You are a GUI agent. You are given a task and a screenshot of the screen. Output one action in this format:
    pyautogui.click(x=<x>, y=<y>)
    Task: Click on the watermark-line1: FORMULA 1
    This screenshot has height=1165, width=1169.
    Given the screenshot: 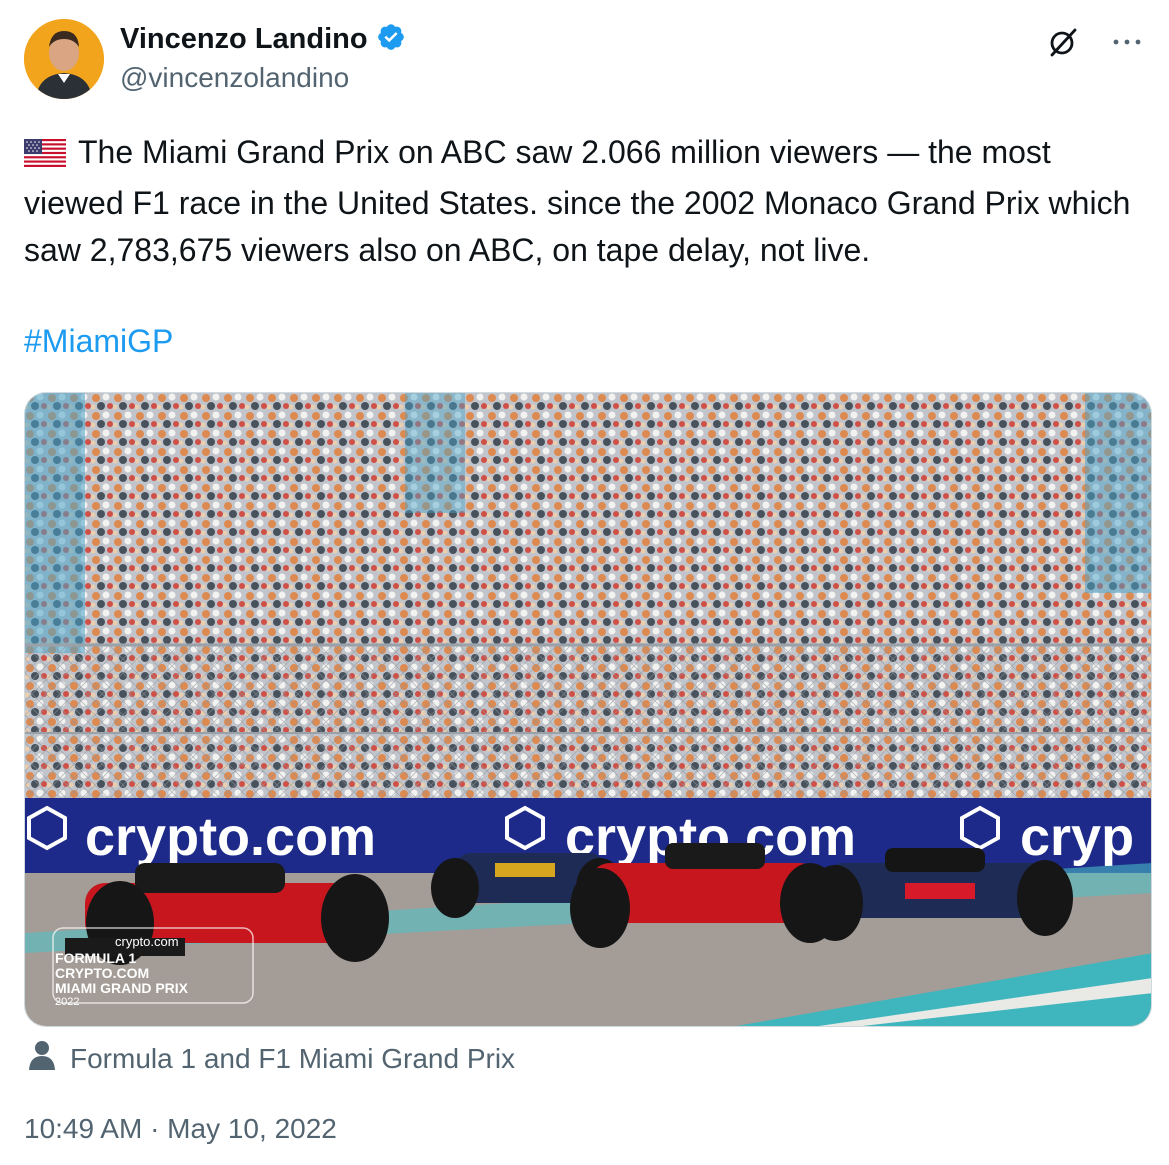 What is the action you would take?
    pyautogui.click(x=95, y=958)
    